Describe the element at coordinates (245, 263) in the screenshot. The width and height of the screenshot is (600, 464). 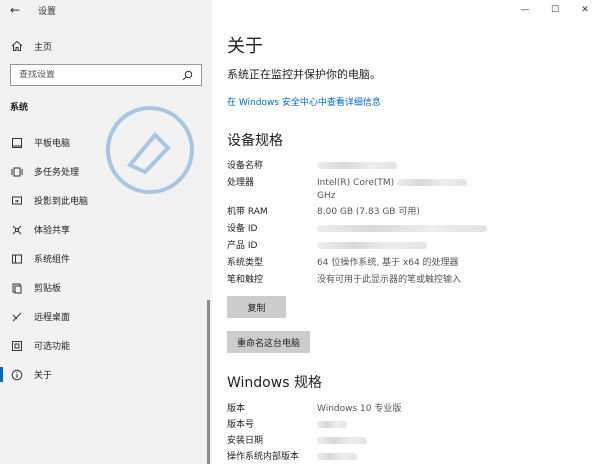
I see `spec-key: 系统类型` at that location.